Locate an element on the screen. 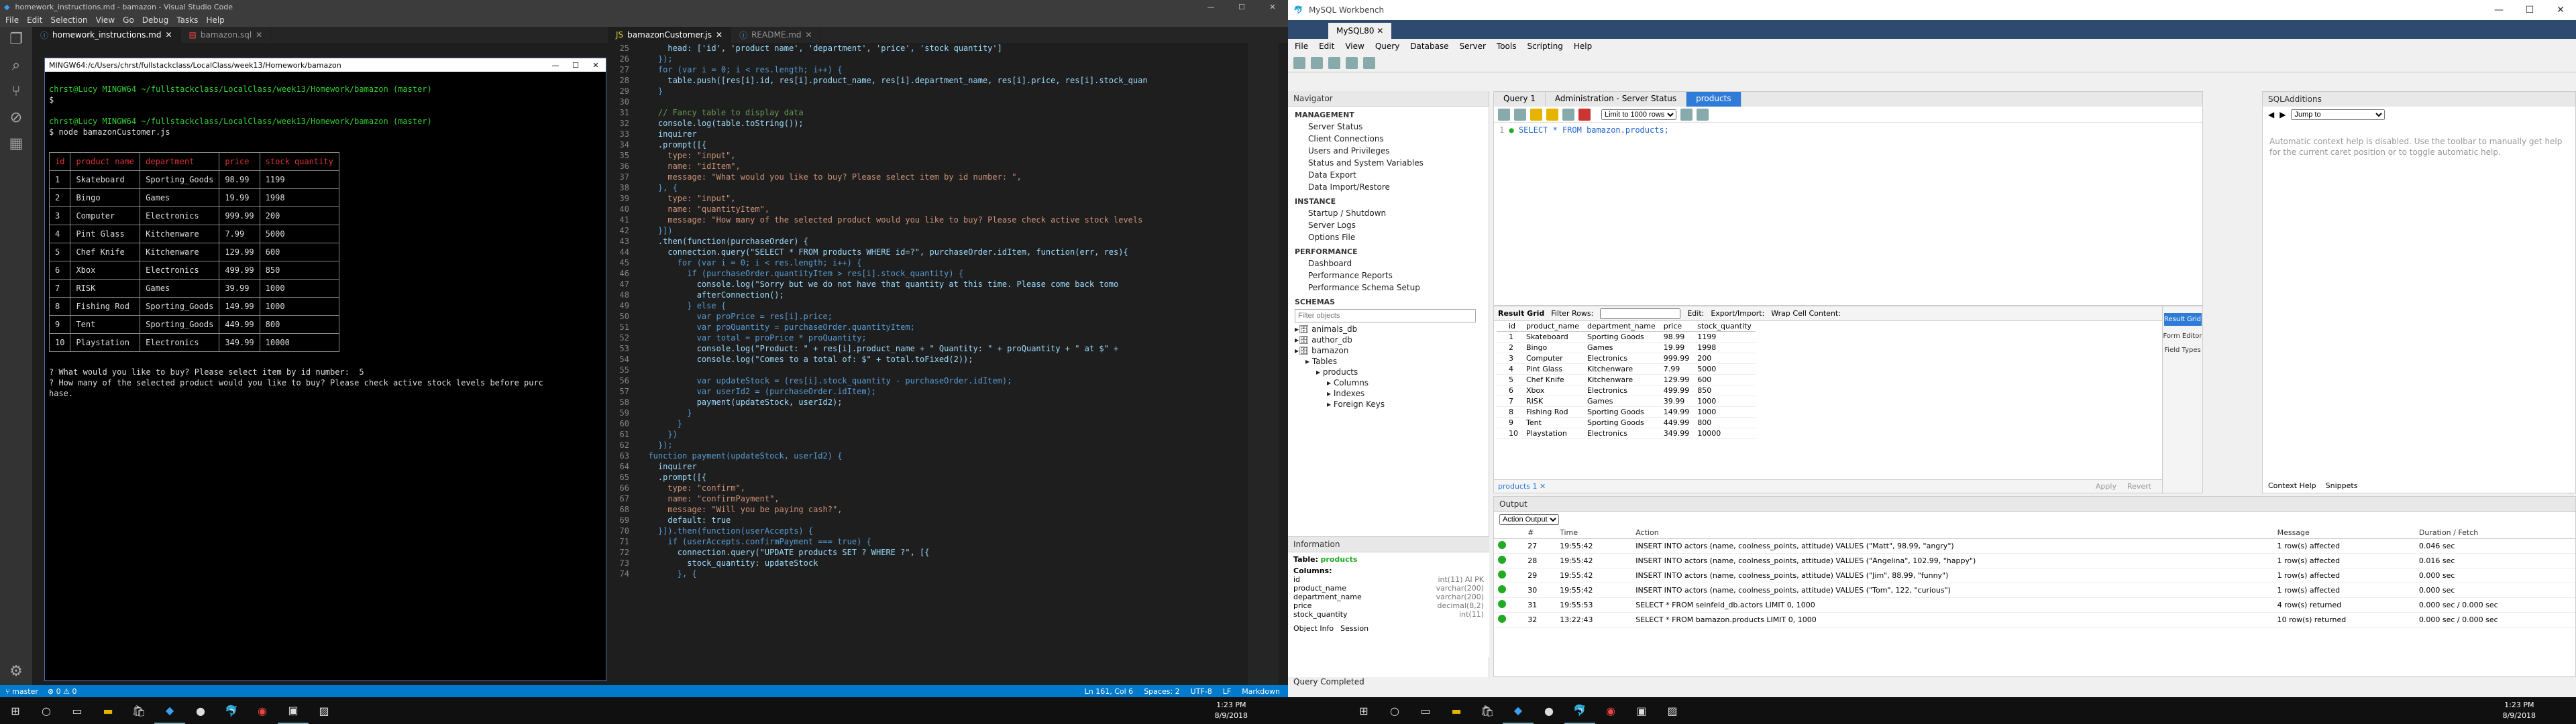 This screenshot has height=724, width=2576. result-tab: products 1 ✕ is located at coordinates (1522, 486).